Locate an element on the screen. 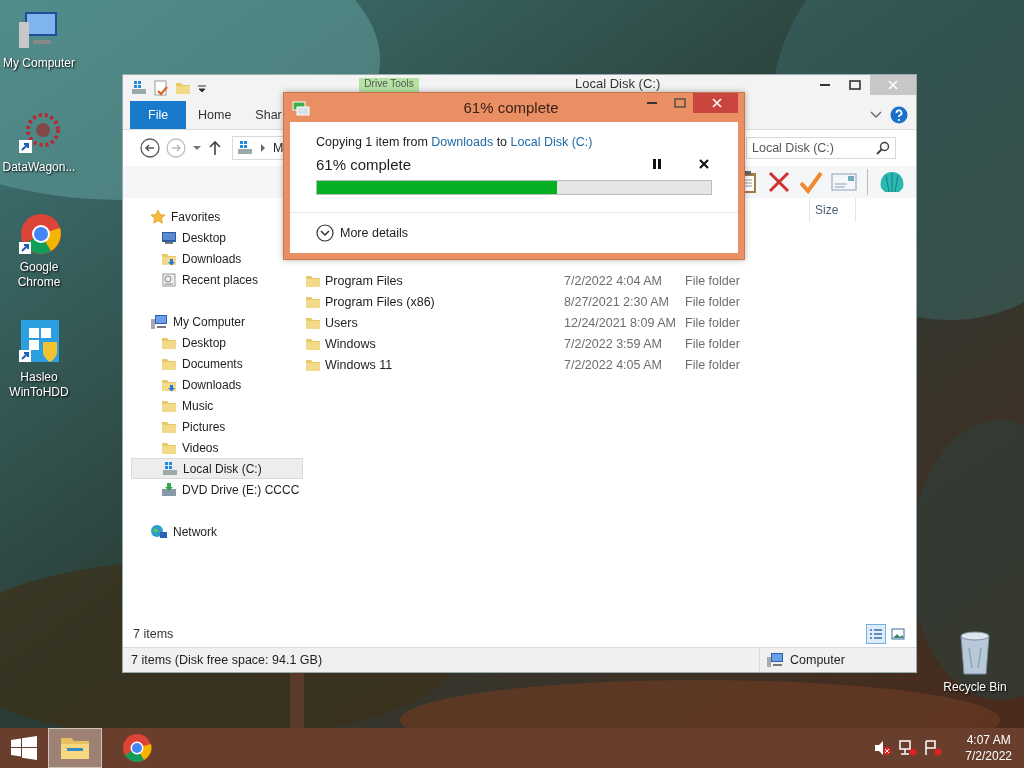 Image resolution: width=1024 pixels, height=768 pixels. window-title: Local Disk (C:) is located at coordinates (618, 83).